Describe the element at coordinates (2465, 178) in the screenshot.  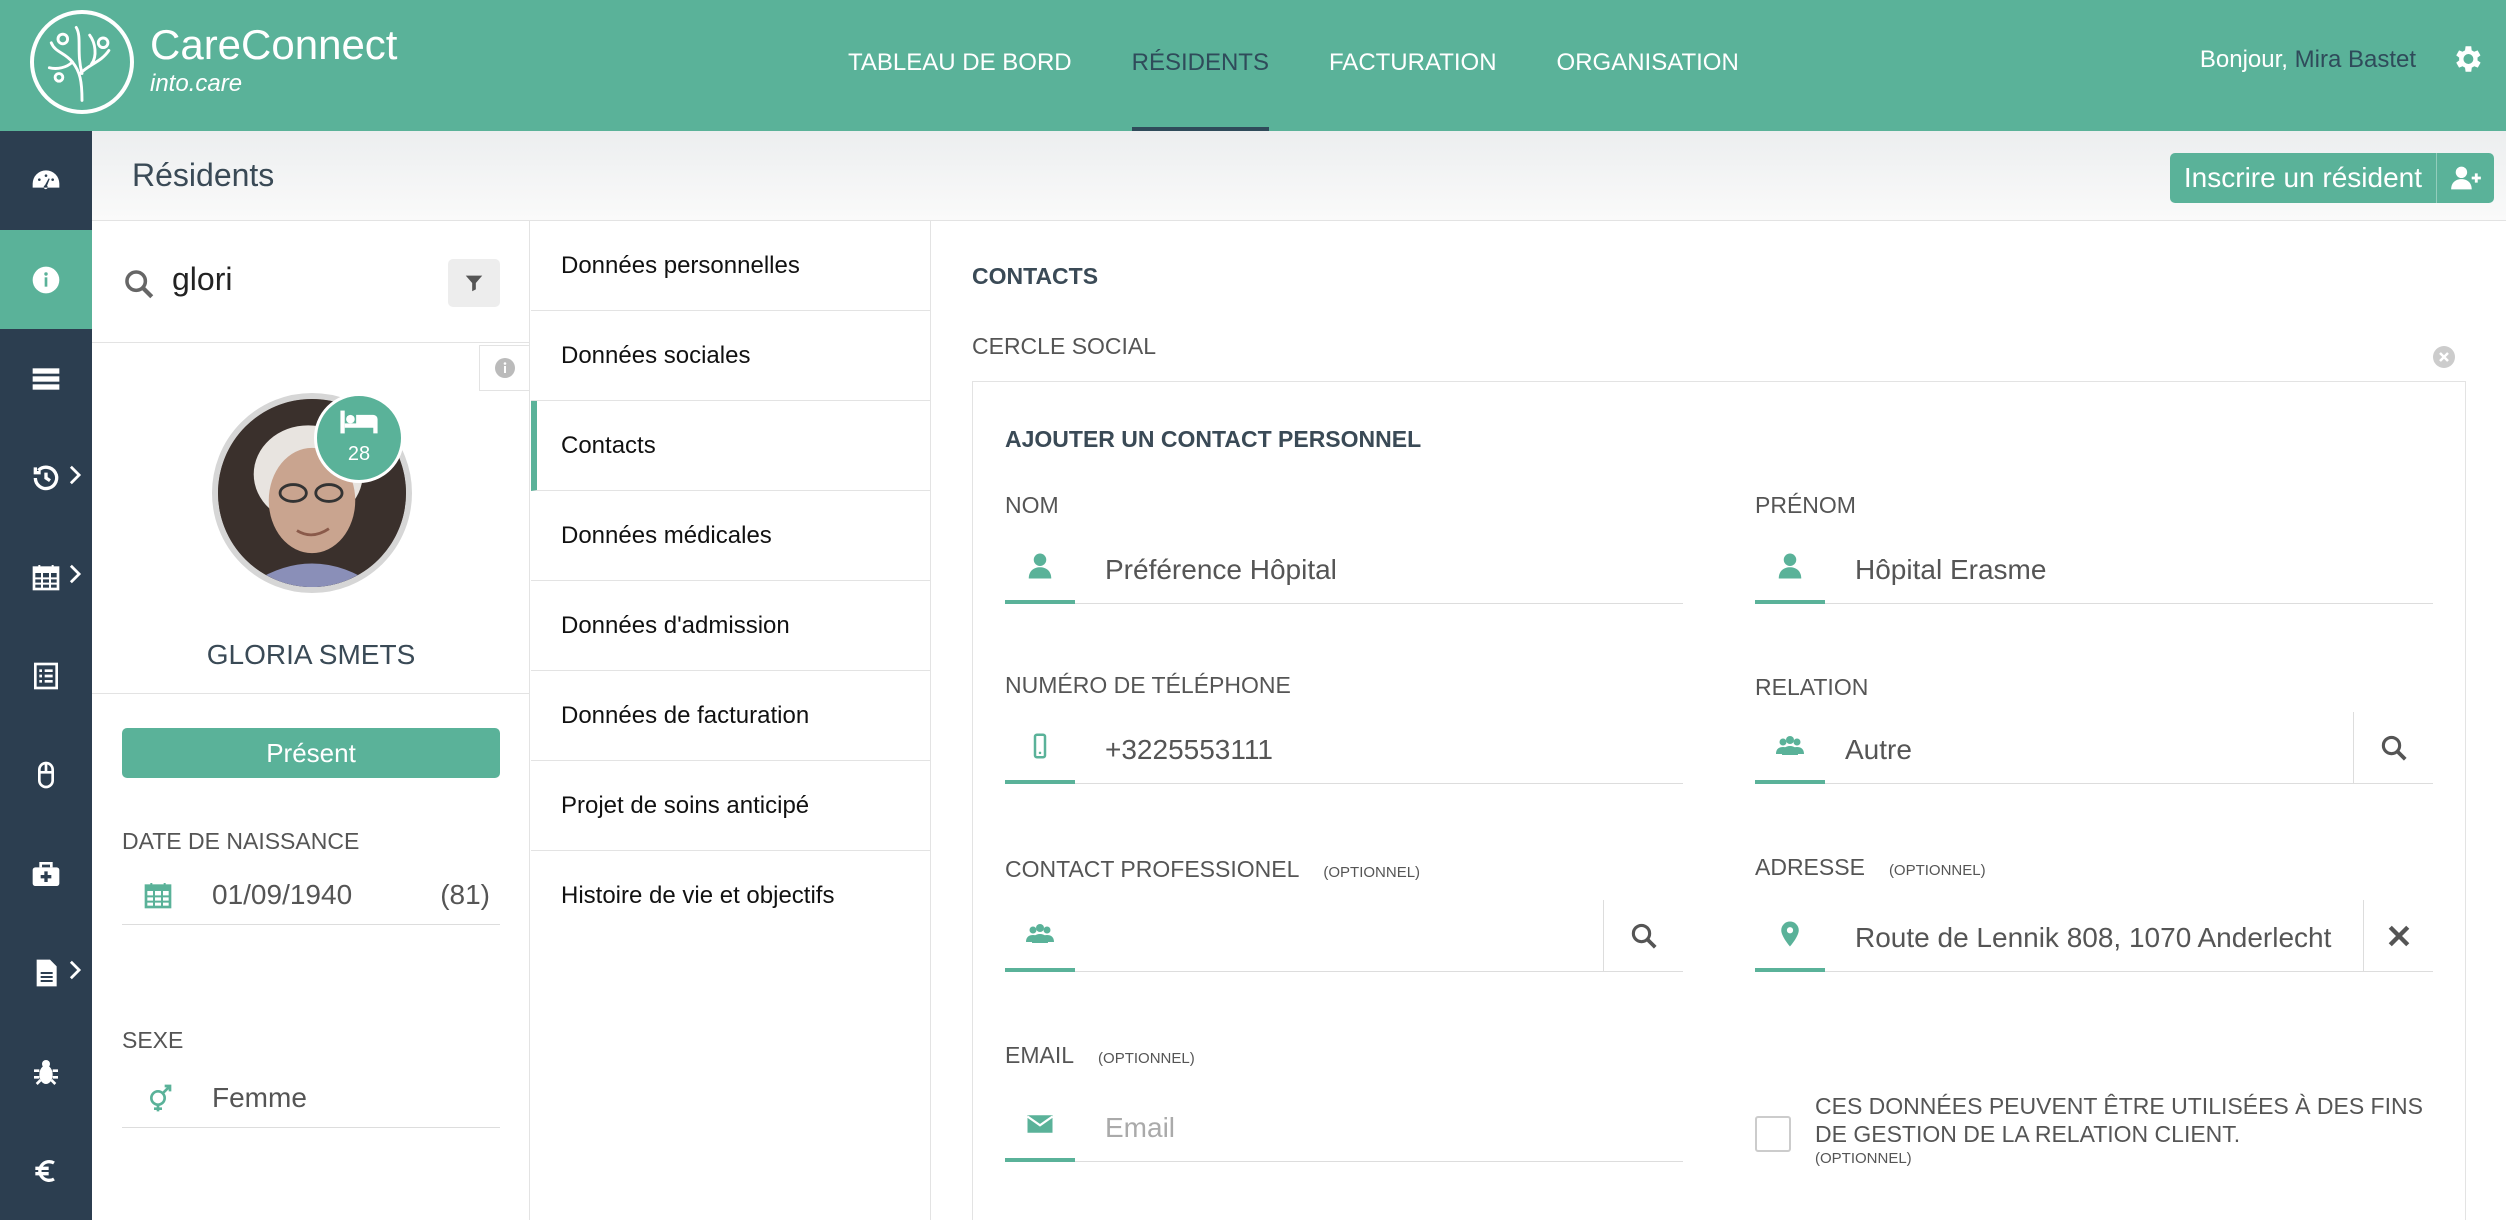
I see `add-user-icon` at that location.